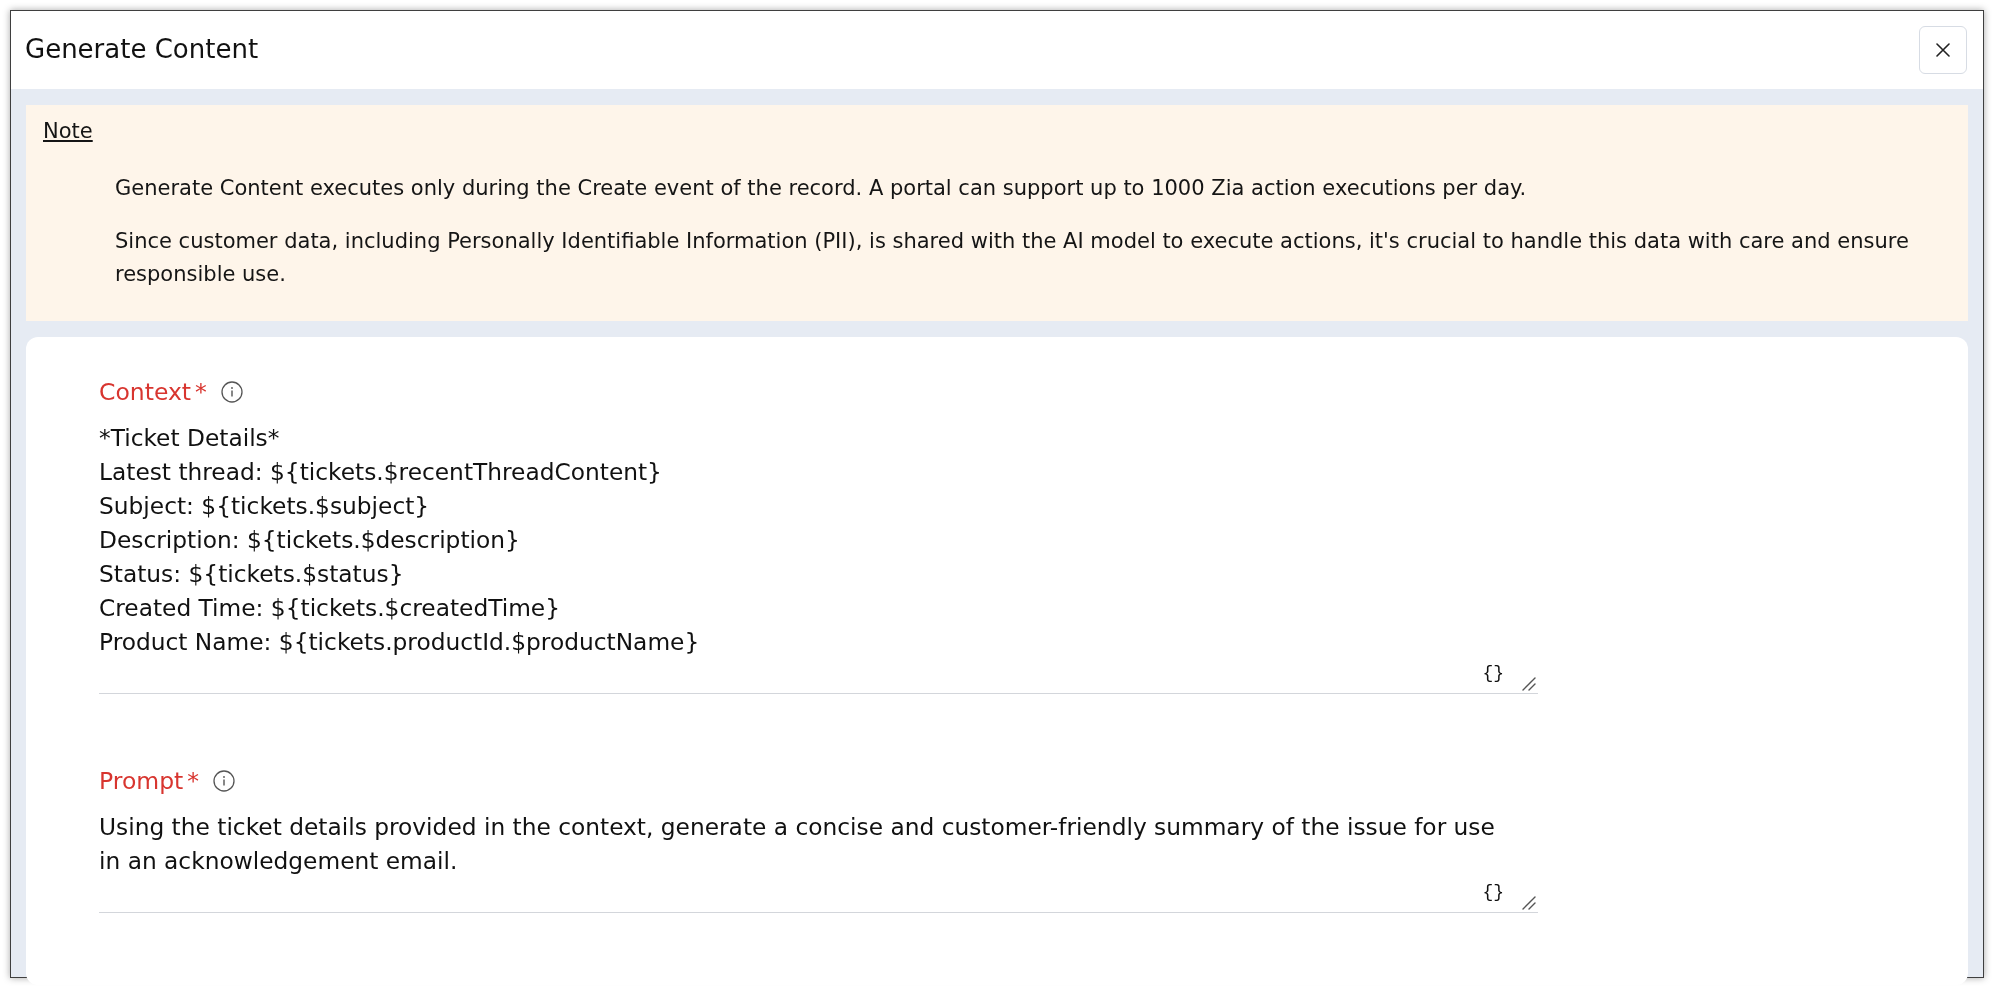  Describe the element at coordinates (821, 188) in the screenshot. I see `note-text: Generate Content executes only during the Create event of the record. A portal can support up to 1000 Zia action executions per day.` at that location.